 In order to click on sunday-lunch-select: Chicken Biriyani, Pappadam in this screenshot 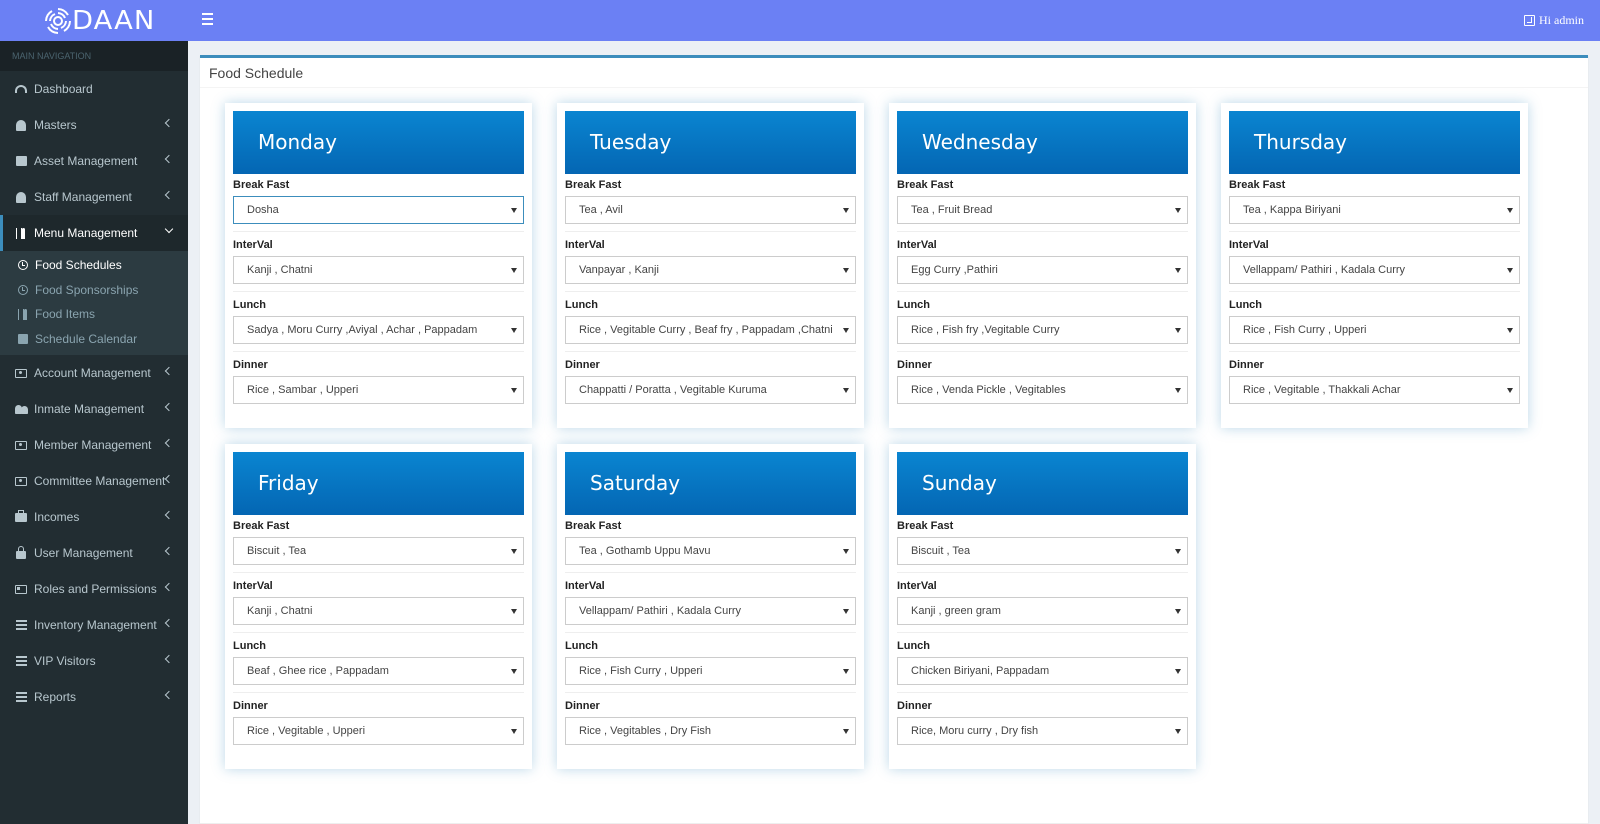, I will do `click(1042, 671)`.